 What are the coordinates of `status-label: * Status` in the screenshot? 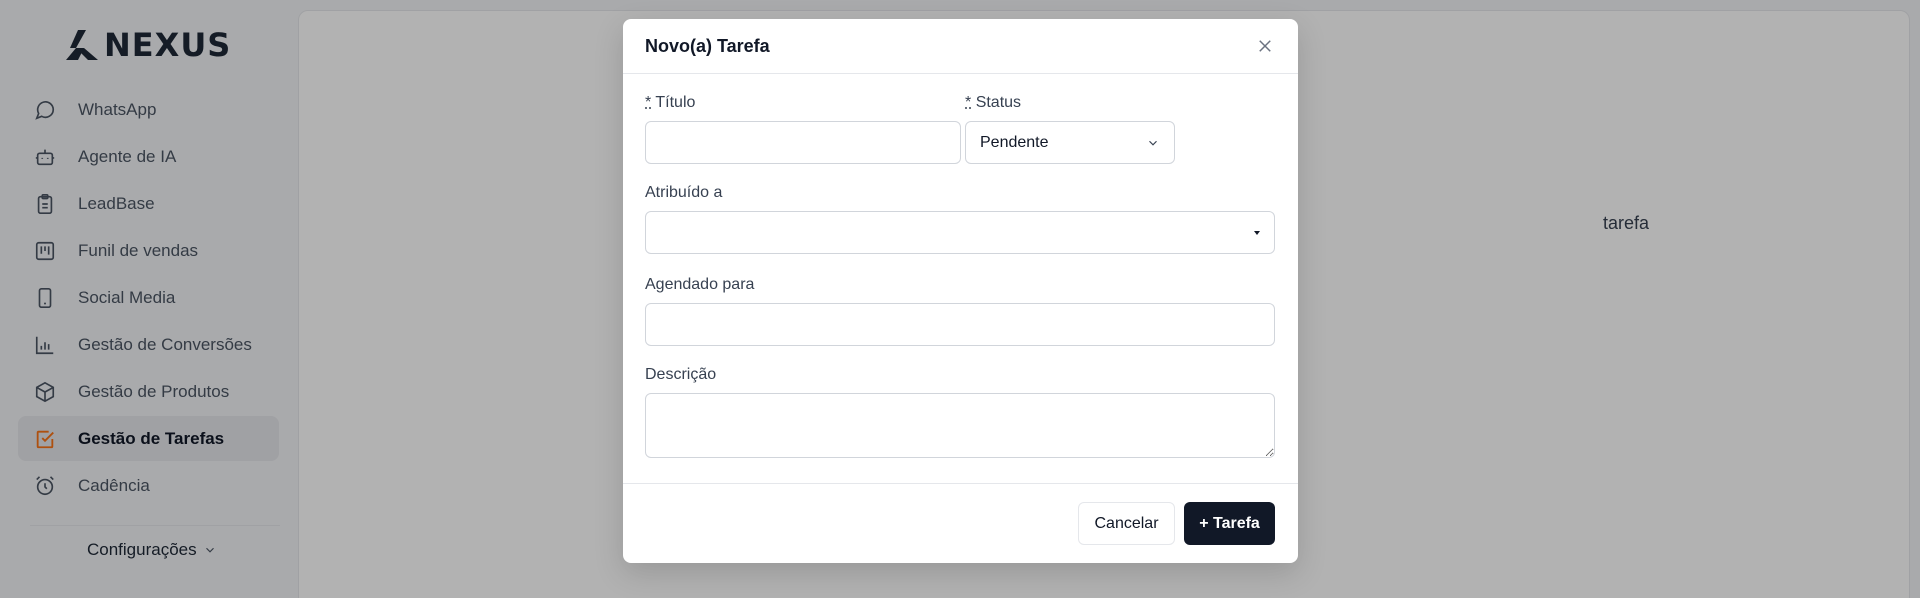 It's located at (993, 103).